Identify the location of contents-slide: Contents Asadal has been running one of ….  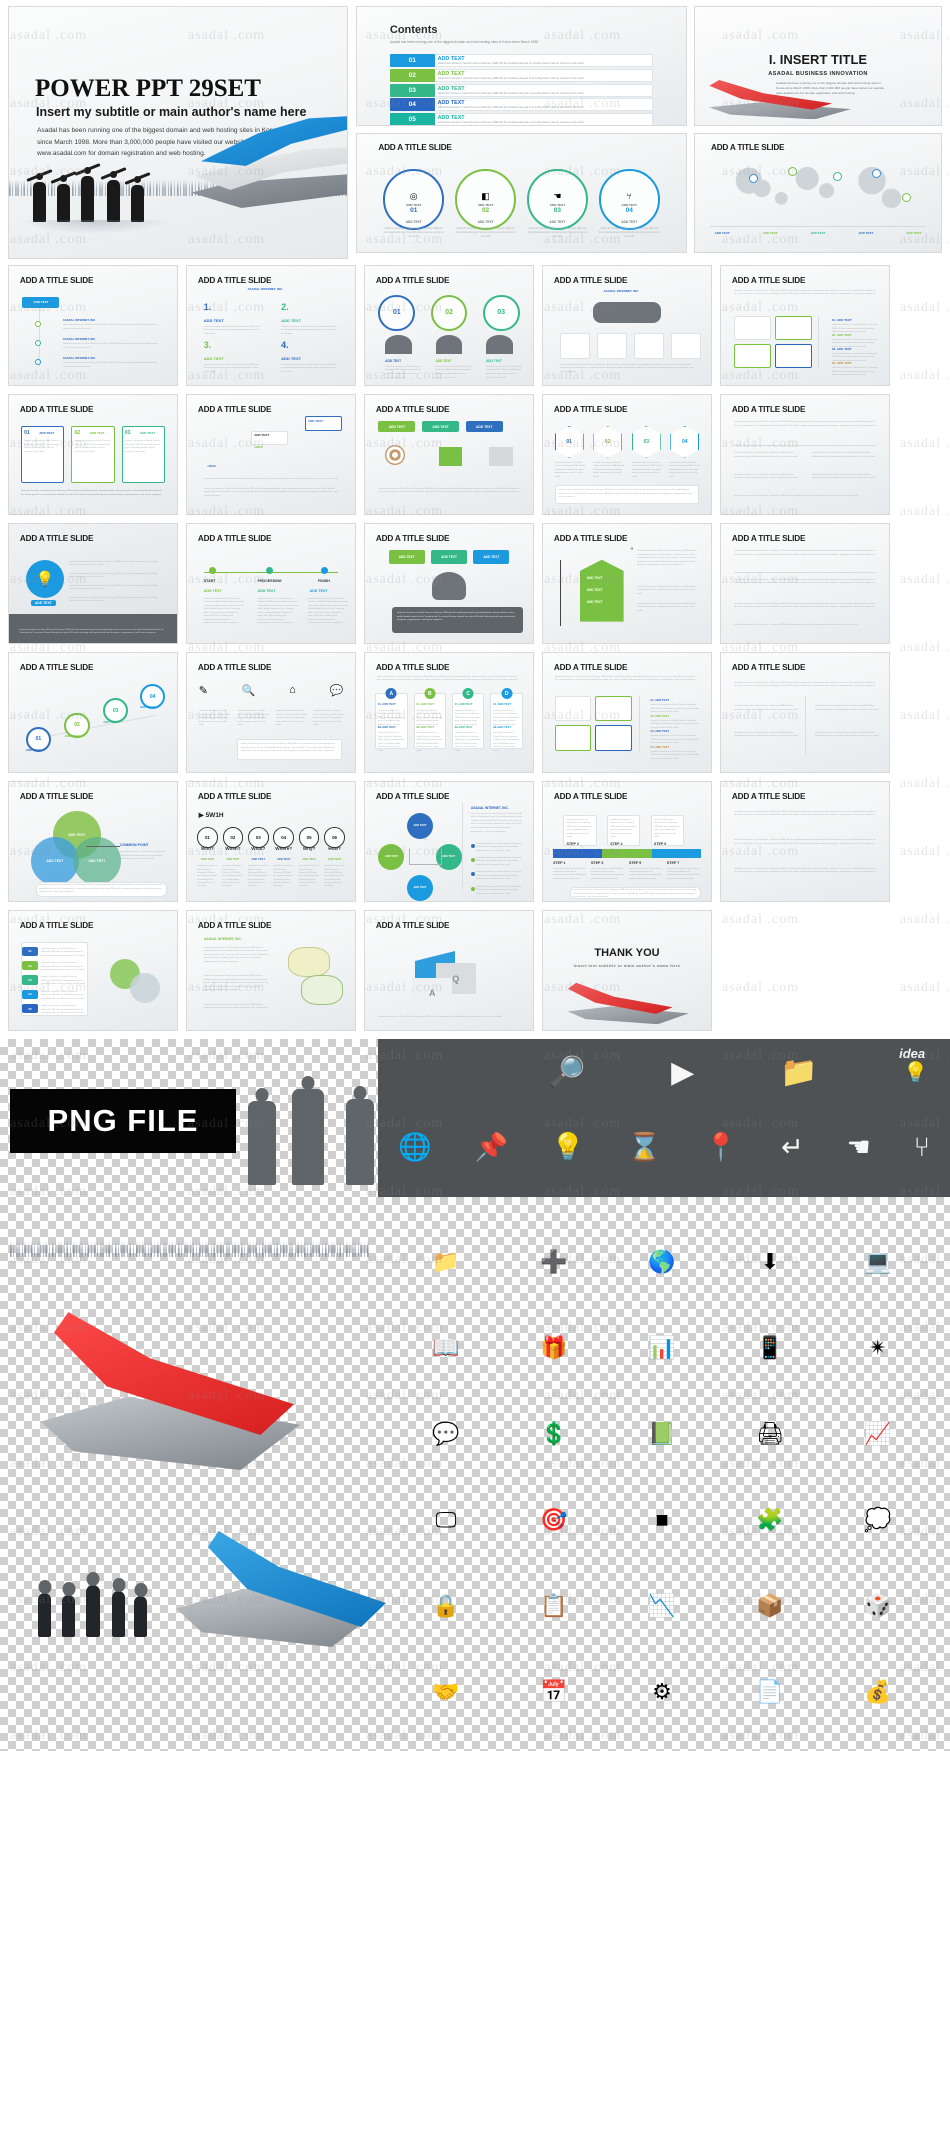
(521, 66).